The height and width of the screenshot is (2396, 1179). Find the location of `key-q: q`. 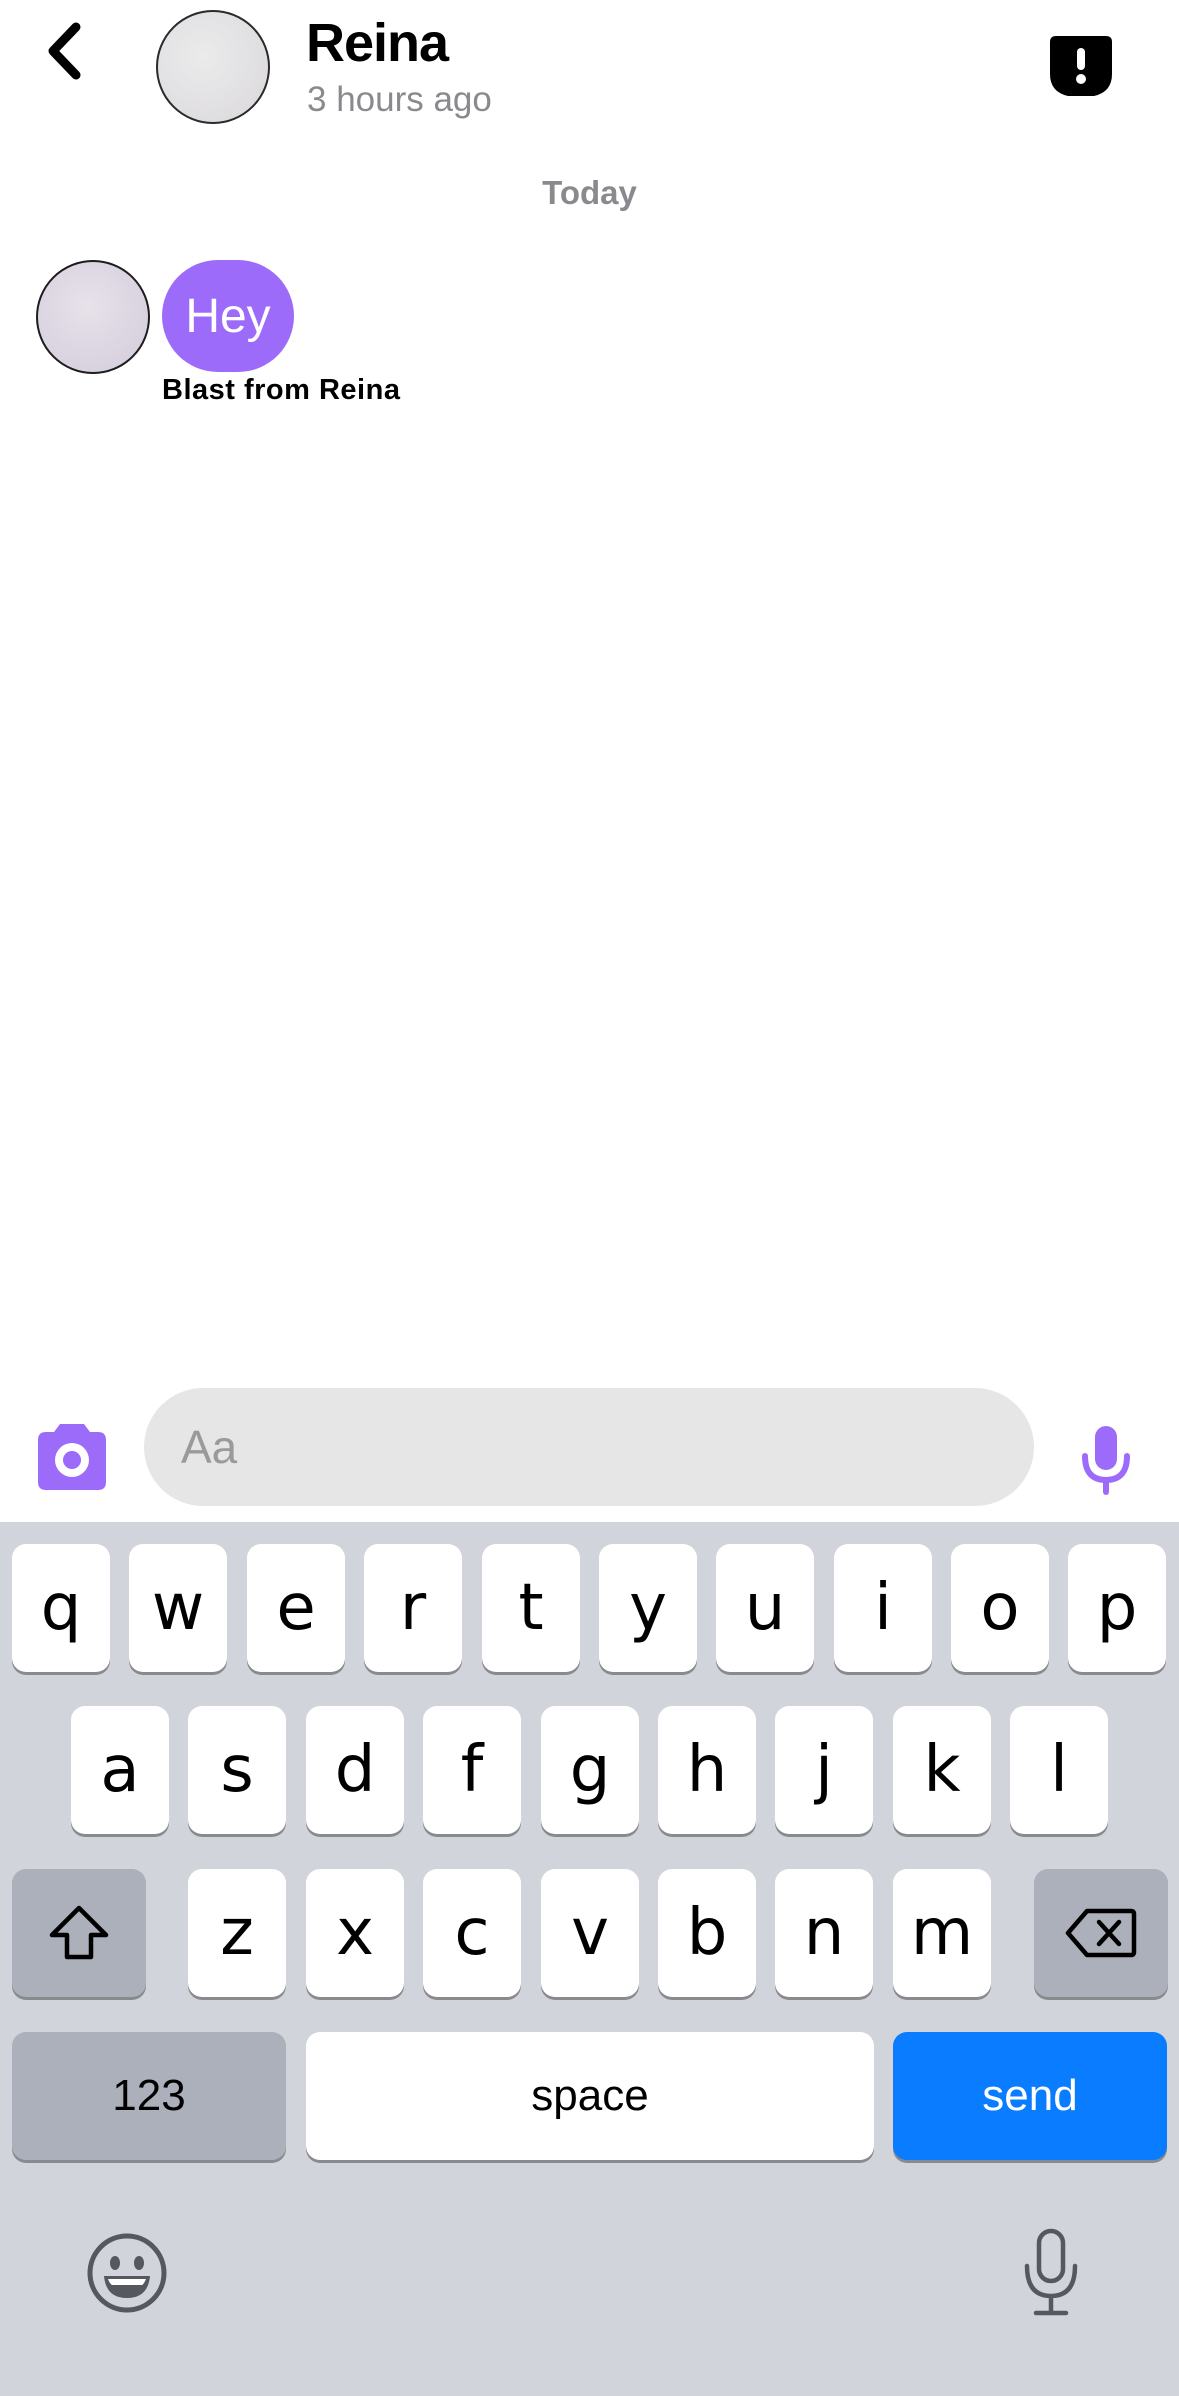

key-q: q is located at coordinates (61, 1608).